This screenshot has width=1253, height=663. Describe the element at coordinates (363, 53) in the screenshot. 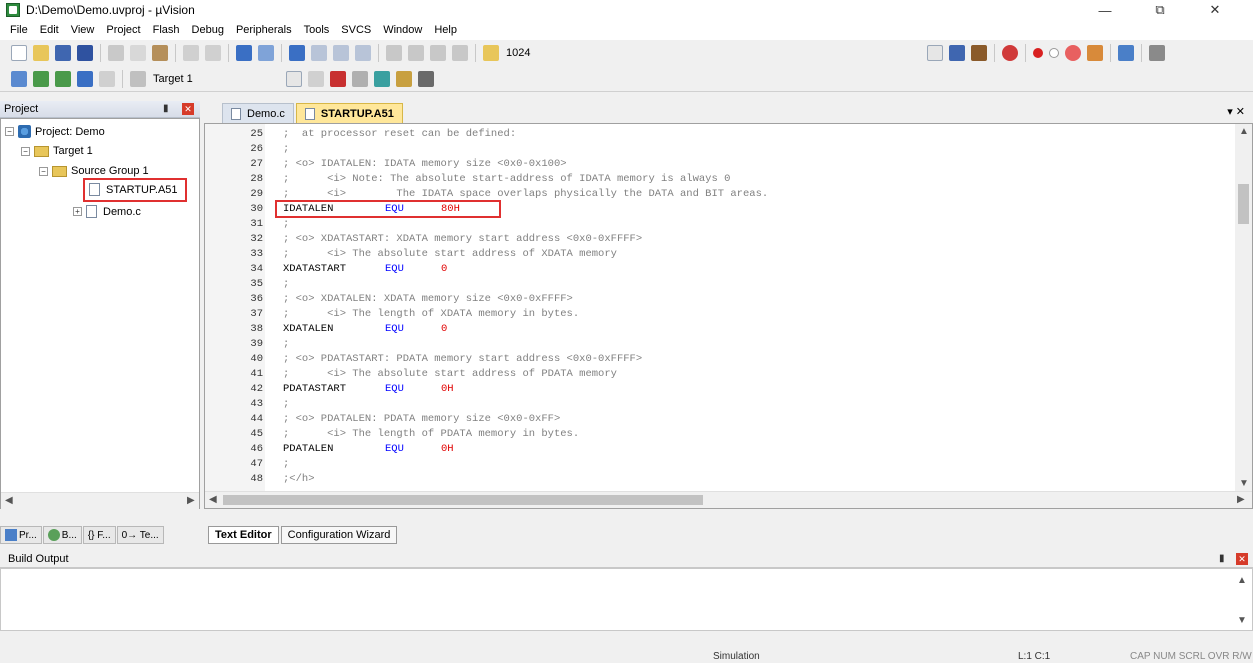

I see `clear-bookmarks-icon` at that location.